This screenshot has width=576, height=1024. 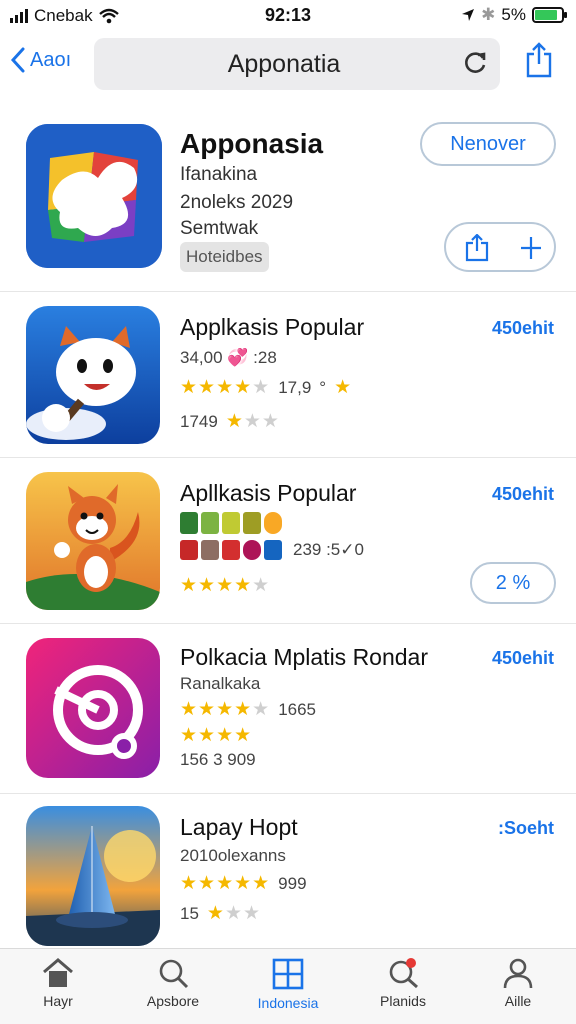 What do you see at coordinates (488, 144) in the screenshot?
I see `featured-action-button: Nenover` at bounding box center [488, 144].